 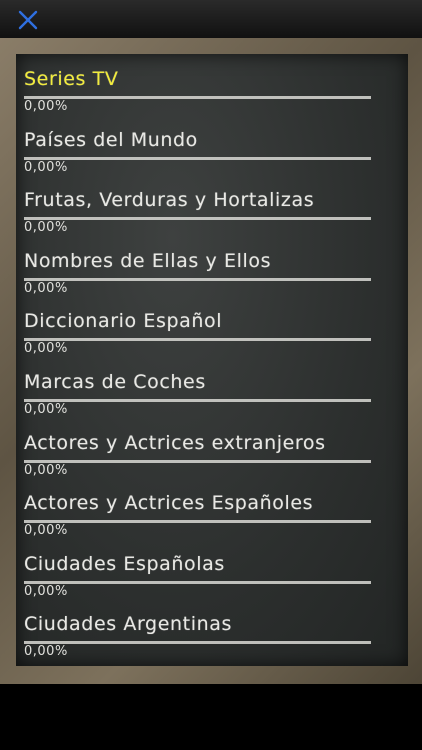 What do you see at coordinates (211, 19) in the screenshot?
I see `top-bar` at bounding box center [211, 19].